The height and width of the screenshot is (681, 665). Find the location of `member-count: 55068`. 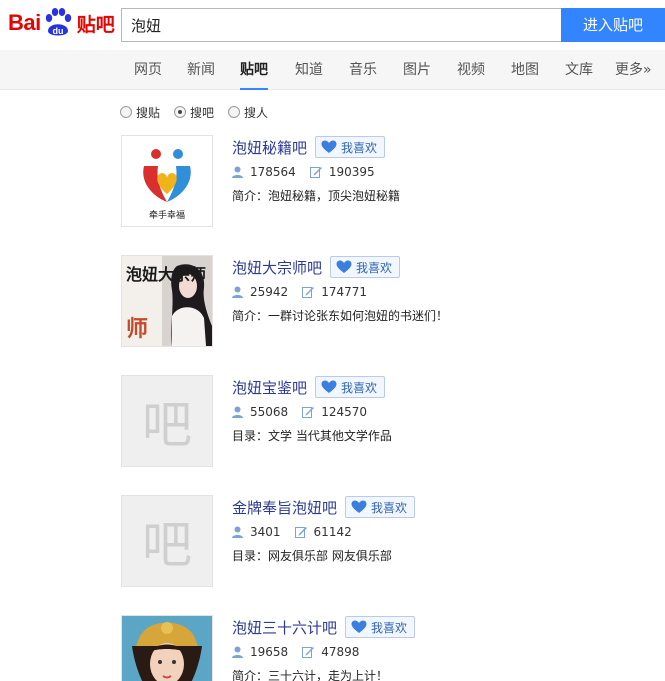

member-count: 55068 is located at coordinates (260, 412).